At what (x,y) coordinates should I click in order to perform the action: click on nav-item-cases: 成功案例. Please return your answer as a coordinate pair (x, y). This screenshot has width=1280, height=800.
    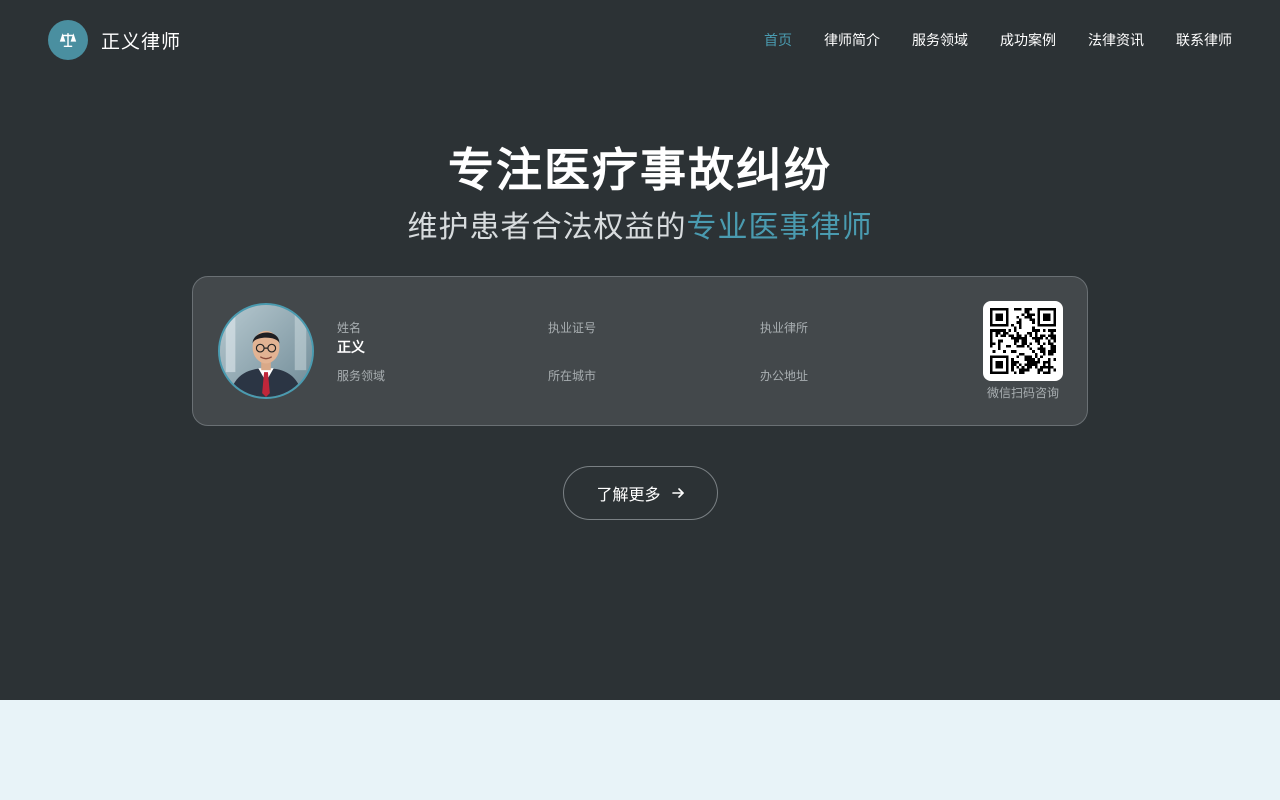
    Looking at the image, I should click on (1028, 41).